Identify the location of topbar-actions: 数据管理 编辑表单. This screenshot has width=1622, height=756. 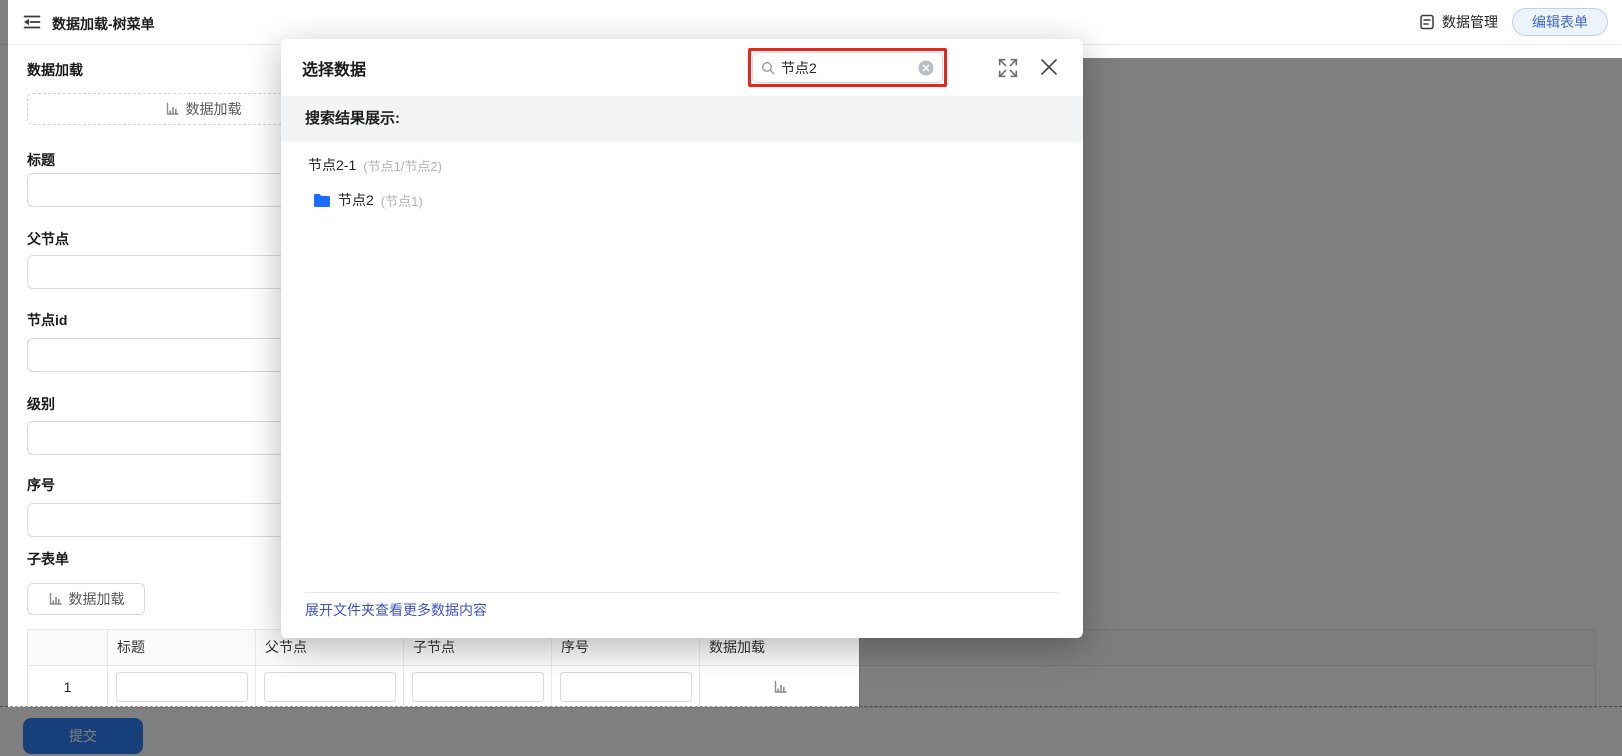
(1513, 22).